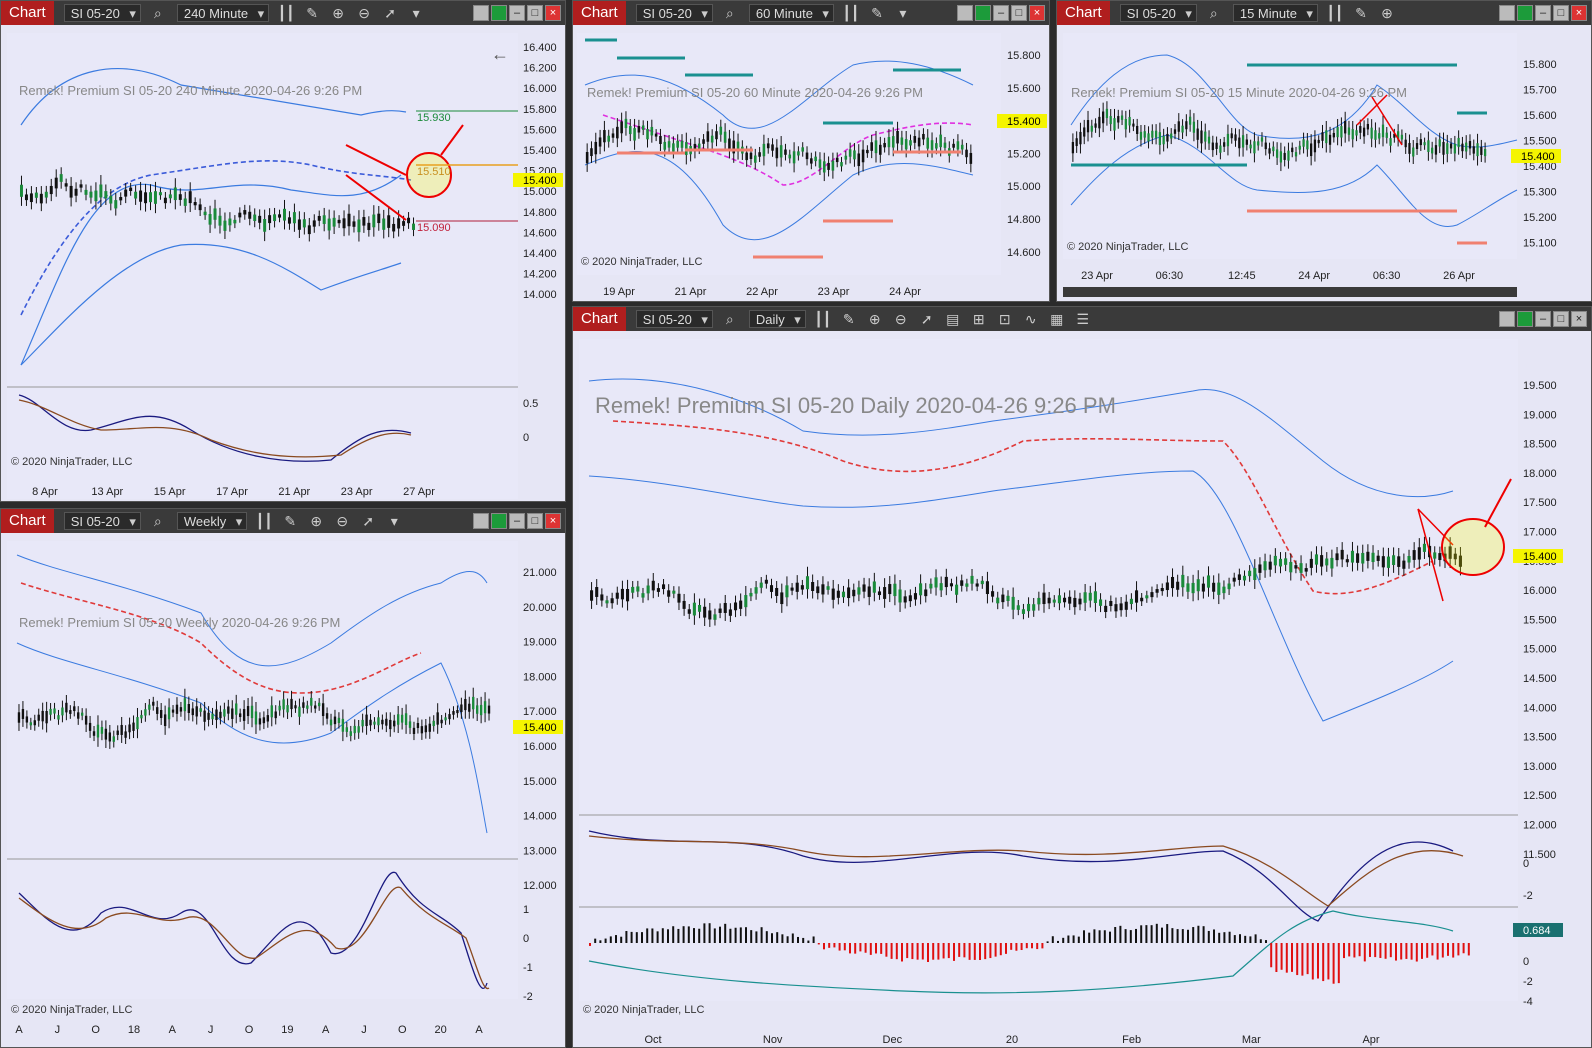 Image resolution: width=1592 pixels, height=1048 pixels. I want to click on strategies-icon: ⊡, so click(1005, 319).